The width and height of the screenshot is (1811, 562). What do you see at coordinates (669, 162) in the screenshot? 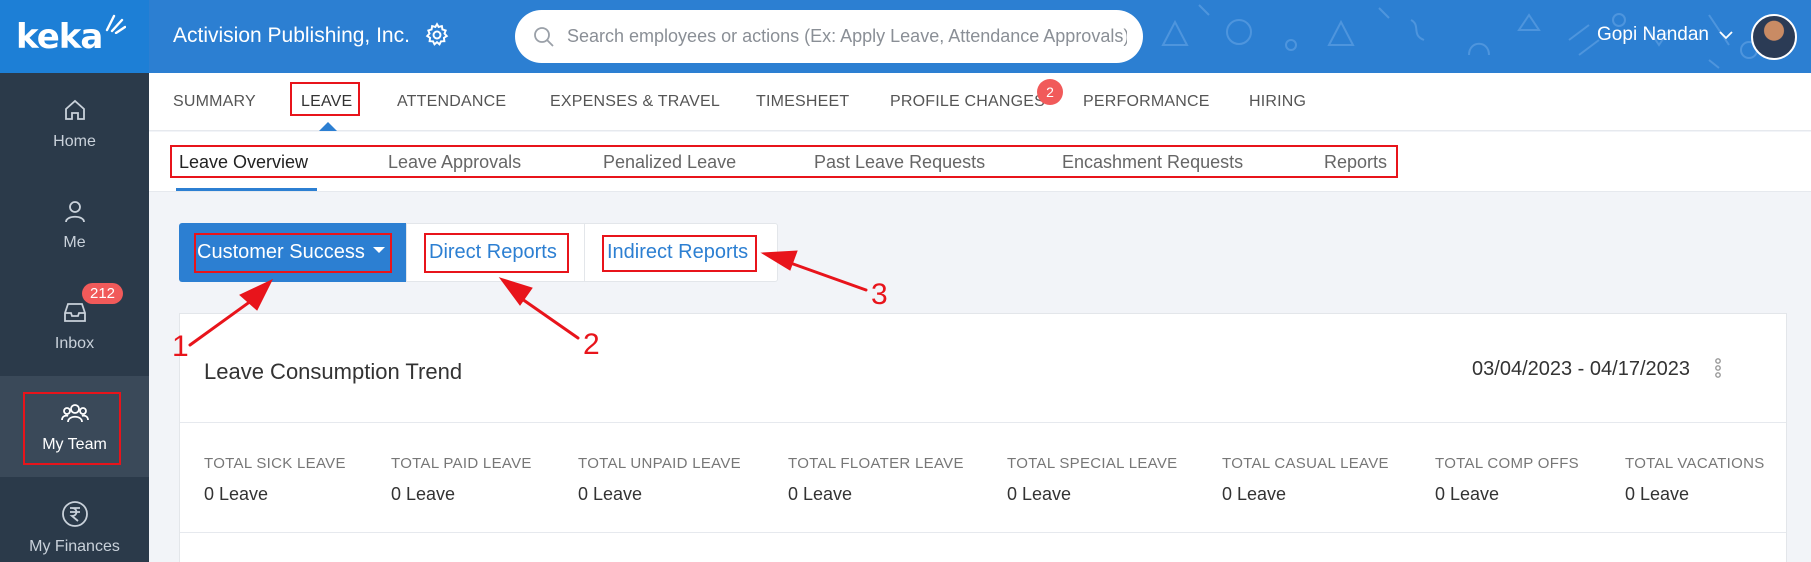
I see `subtab-penalized-leave: Penalized Leave` at bounding box center [669, 162].